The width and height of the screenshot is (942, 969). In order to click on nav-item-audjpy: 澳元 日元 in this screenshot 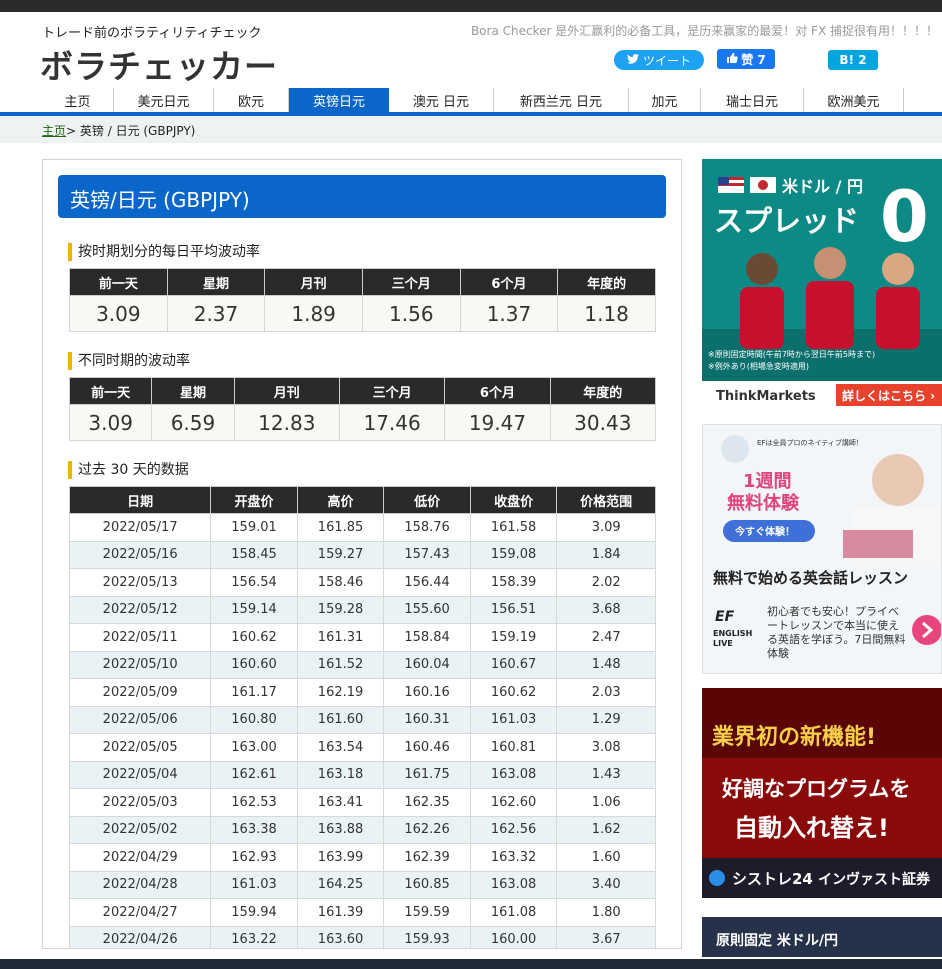, I will do `click(441, 100)`.